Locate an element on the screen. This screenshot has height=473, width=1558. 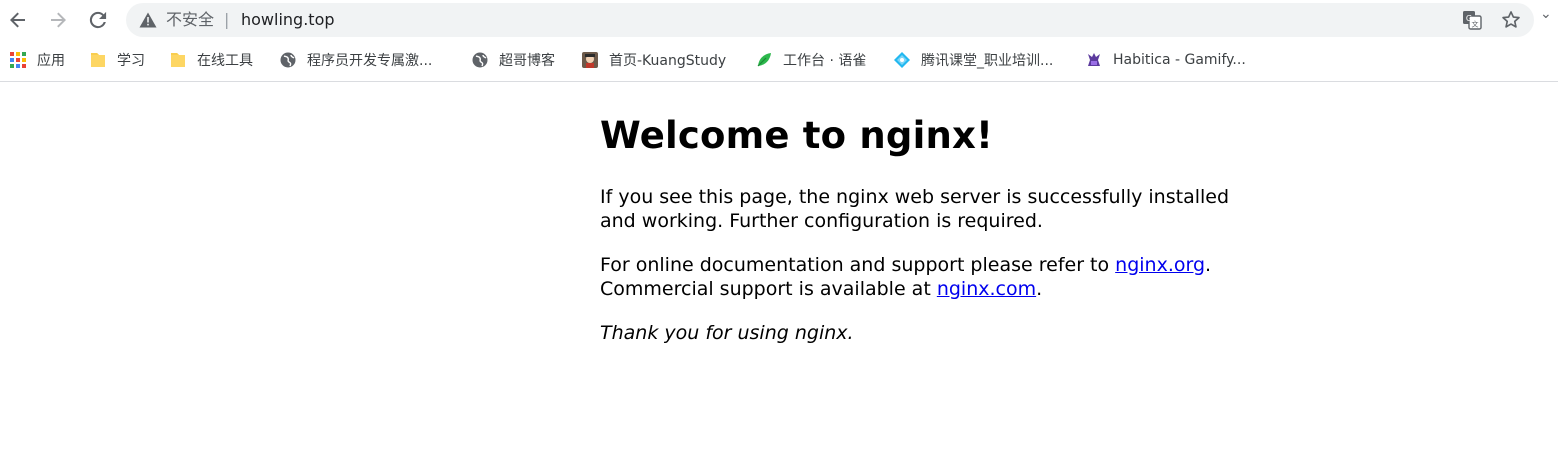
forward-arrow-icon is located at coordinates (58, 20).